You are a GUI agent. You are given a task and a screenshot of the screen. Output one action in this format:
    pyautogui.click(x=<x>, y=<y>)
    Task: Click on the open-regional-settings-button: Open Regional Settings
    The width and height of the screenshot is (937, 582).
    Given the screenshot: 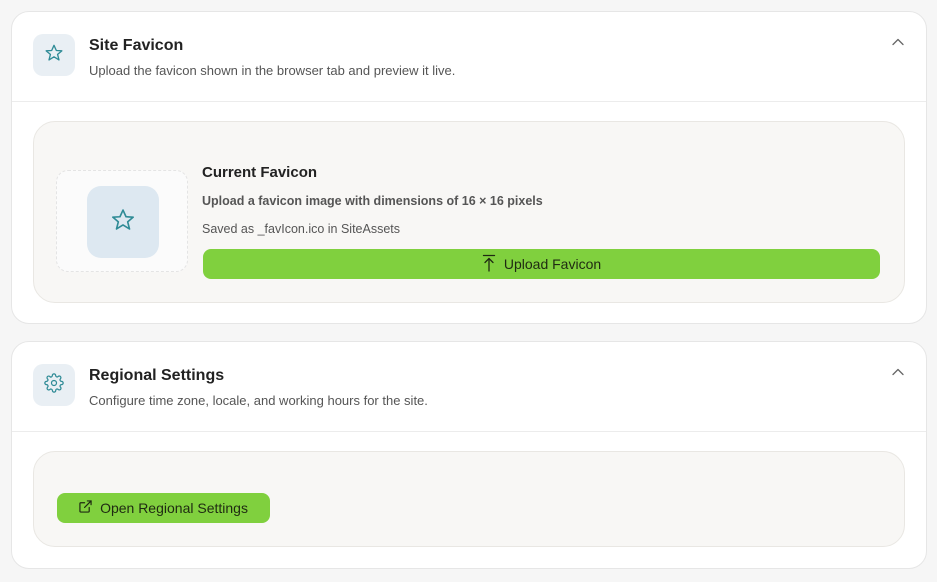 What is the action you would take?
    pyautogui.click(x=163, y=508)
    